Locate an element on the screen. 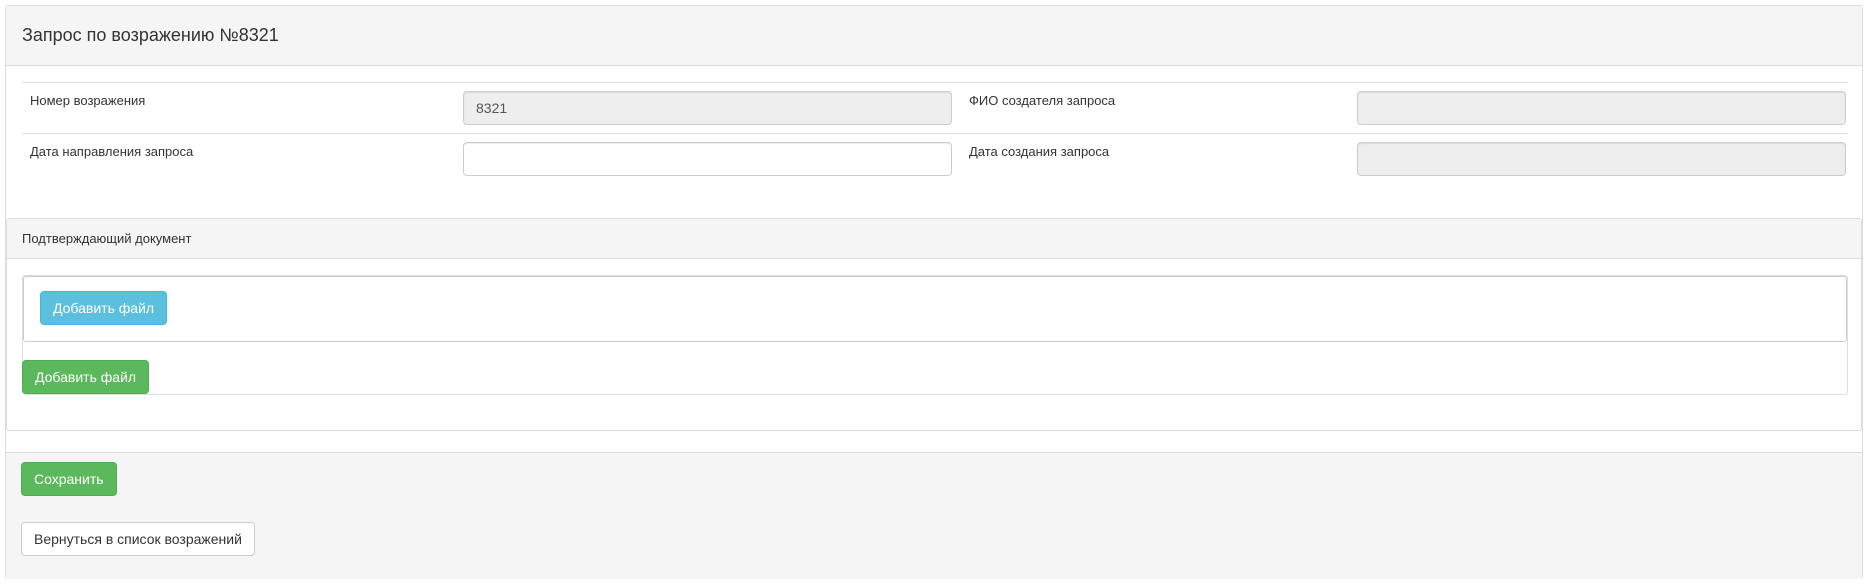  page-title: Запрос по возражению №8321 is located at coordinates (150, 35).